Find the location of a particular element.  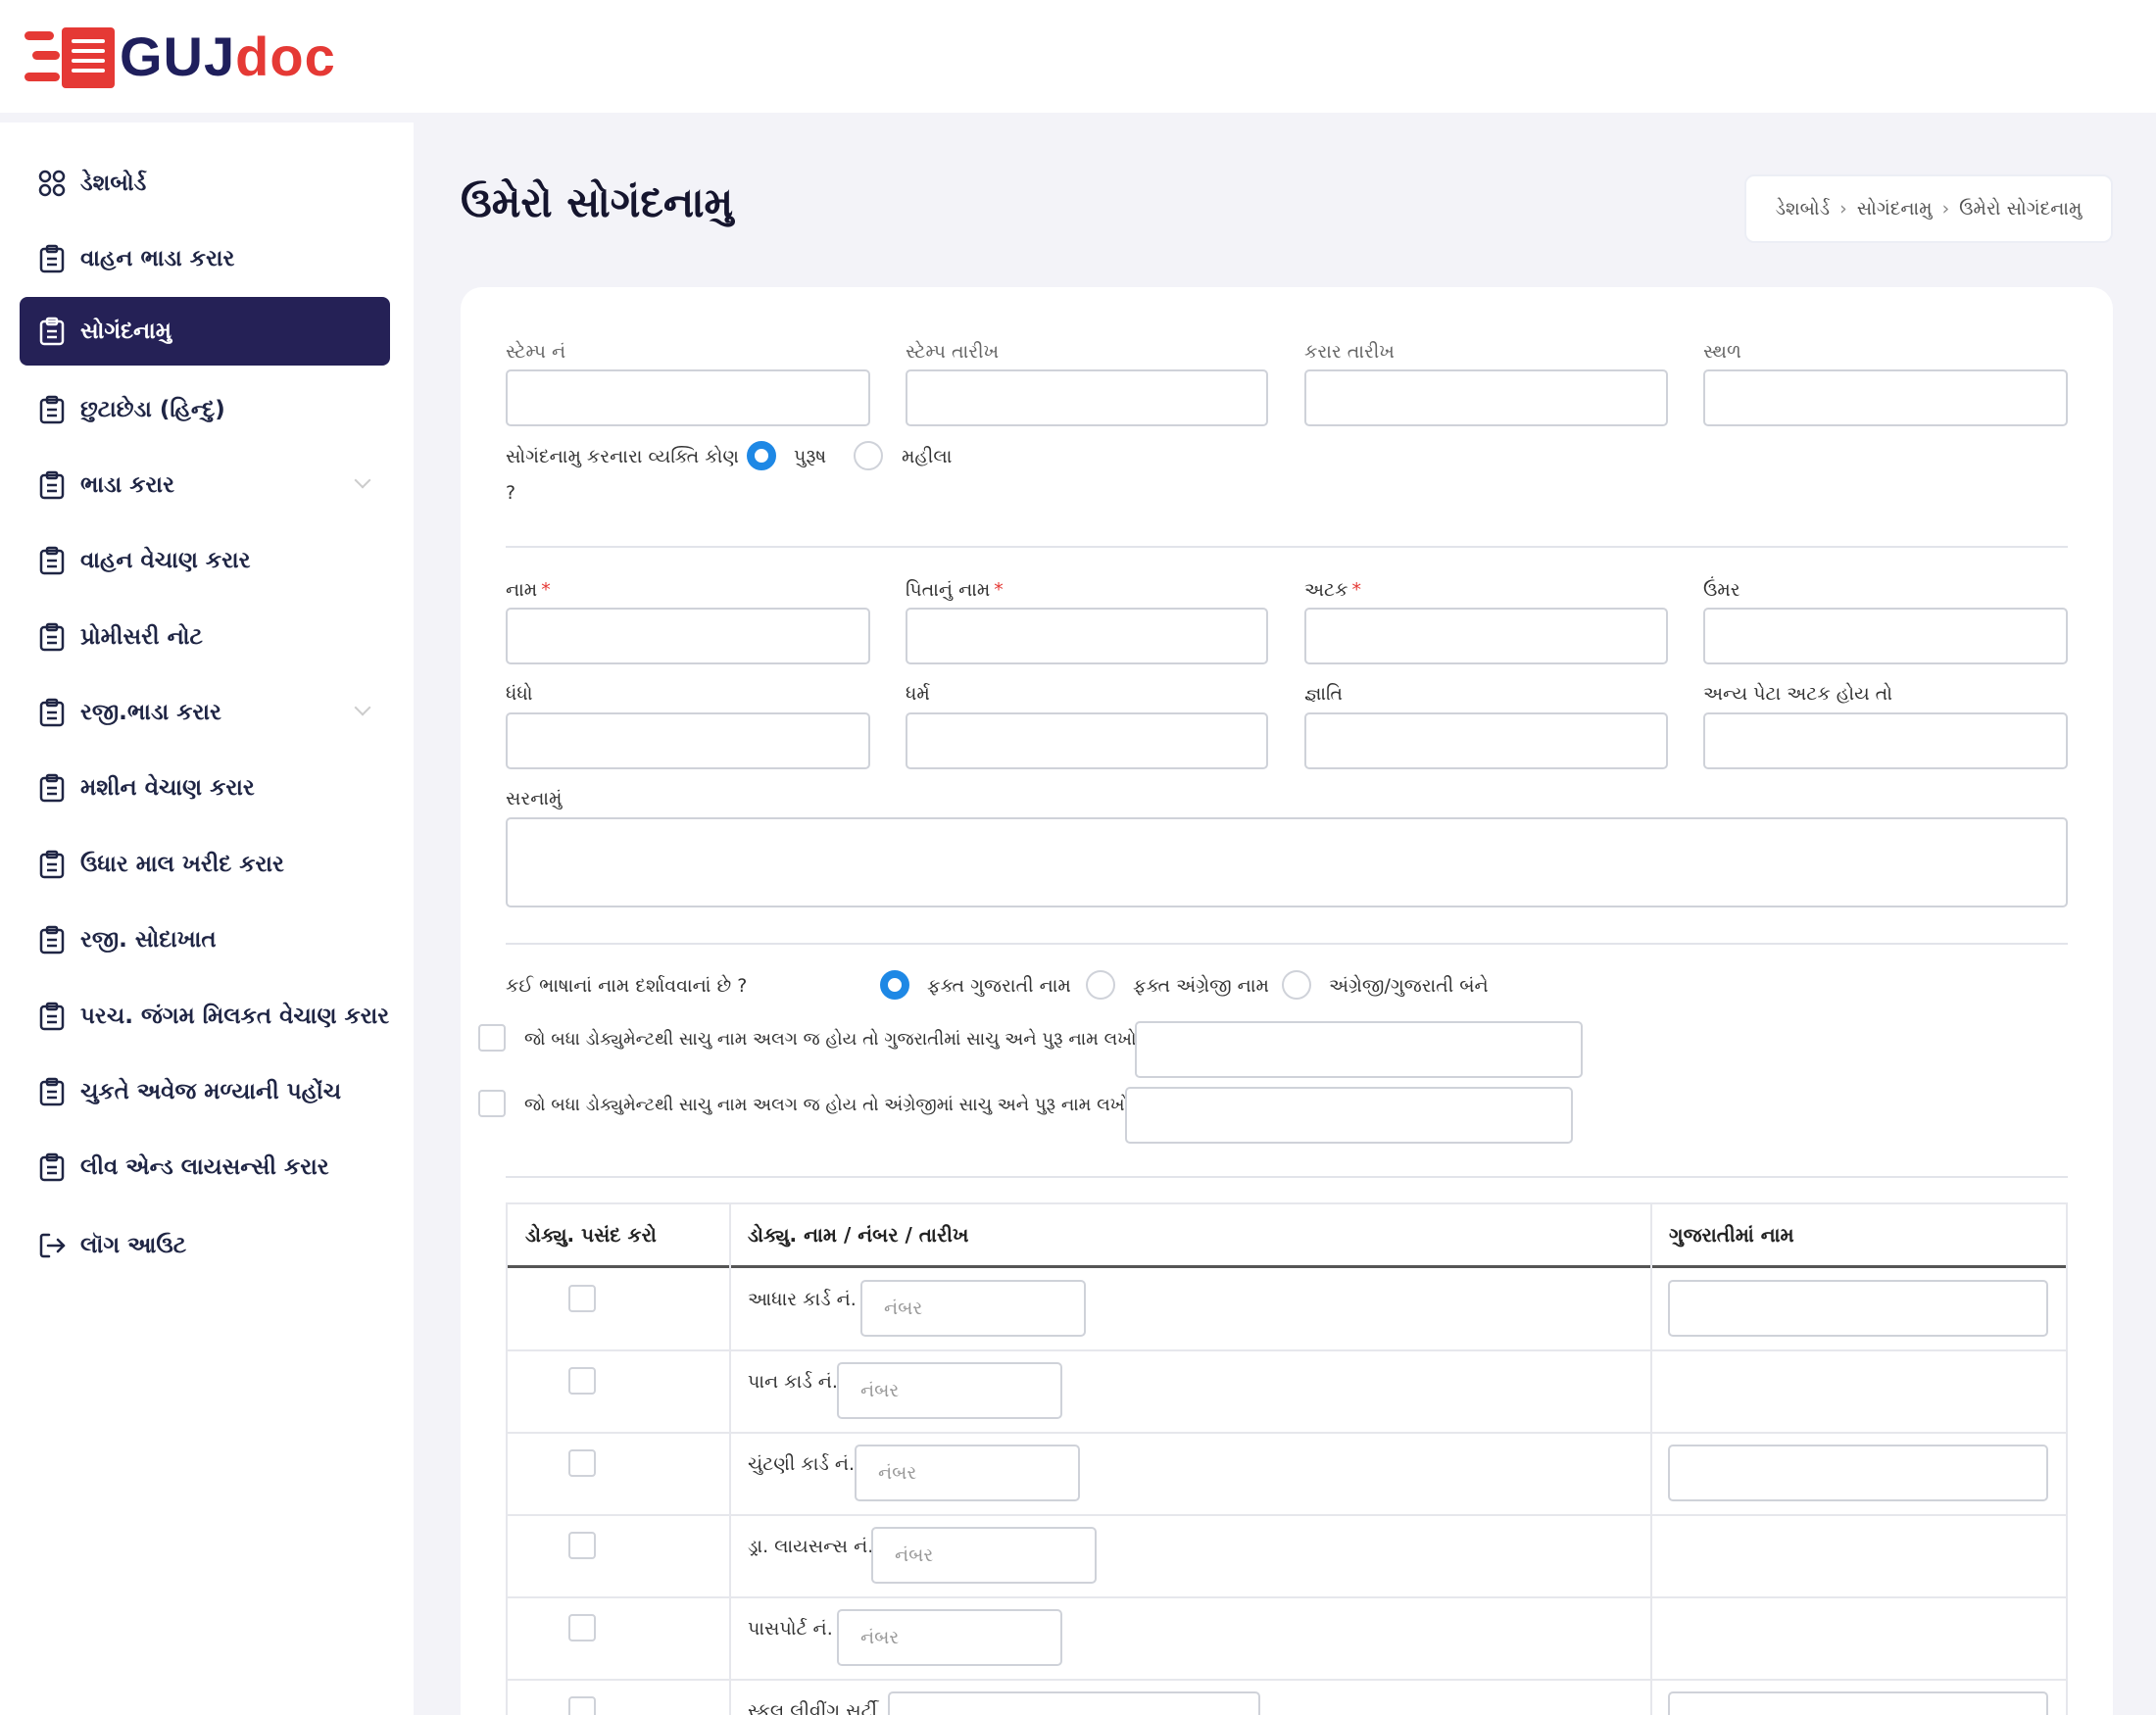

place-label: સ્થળ is located at coordinates (1722, 352).